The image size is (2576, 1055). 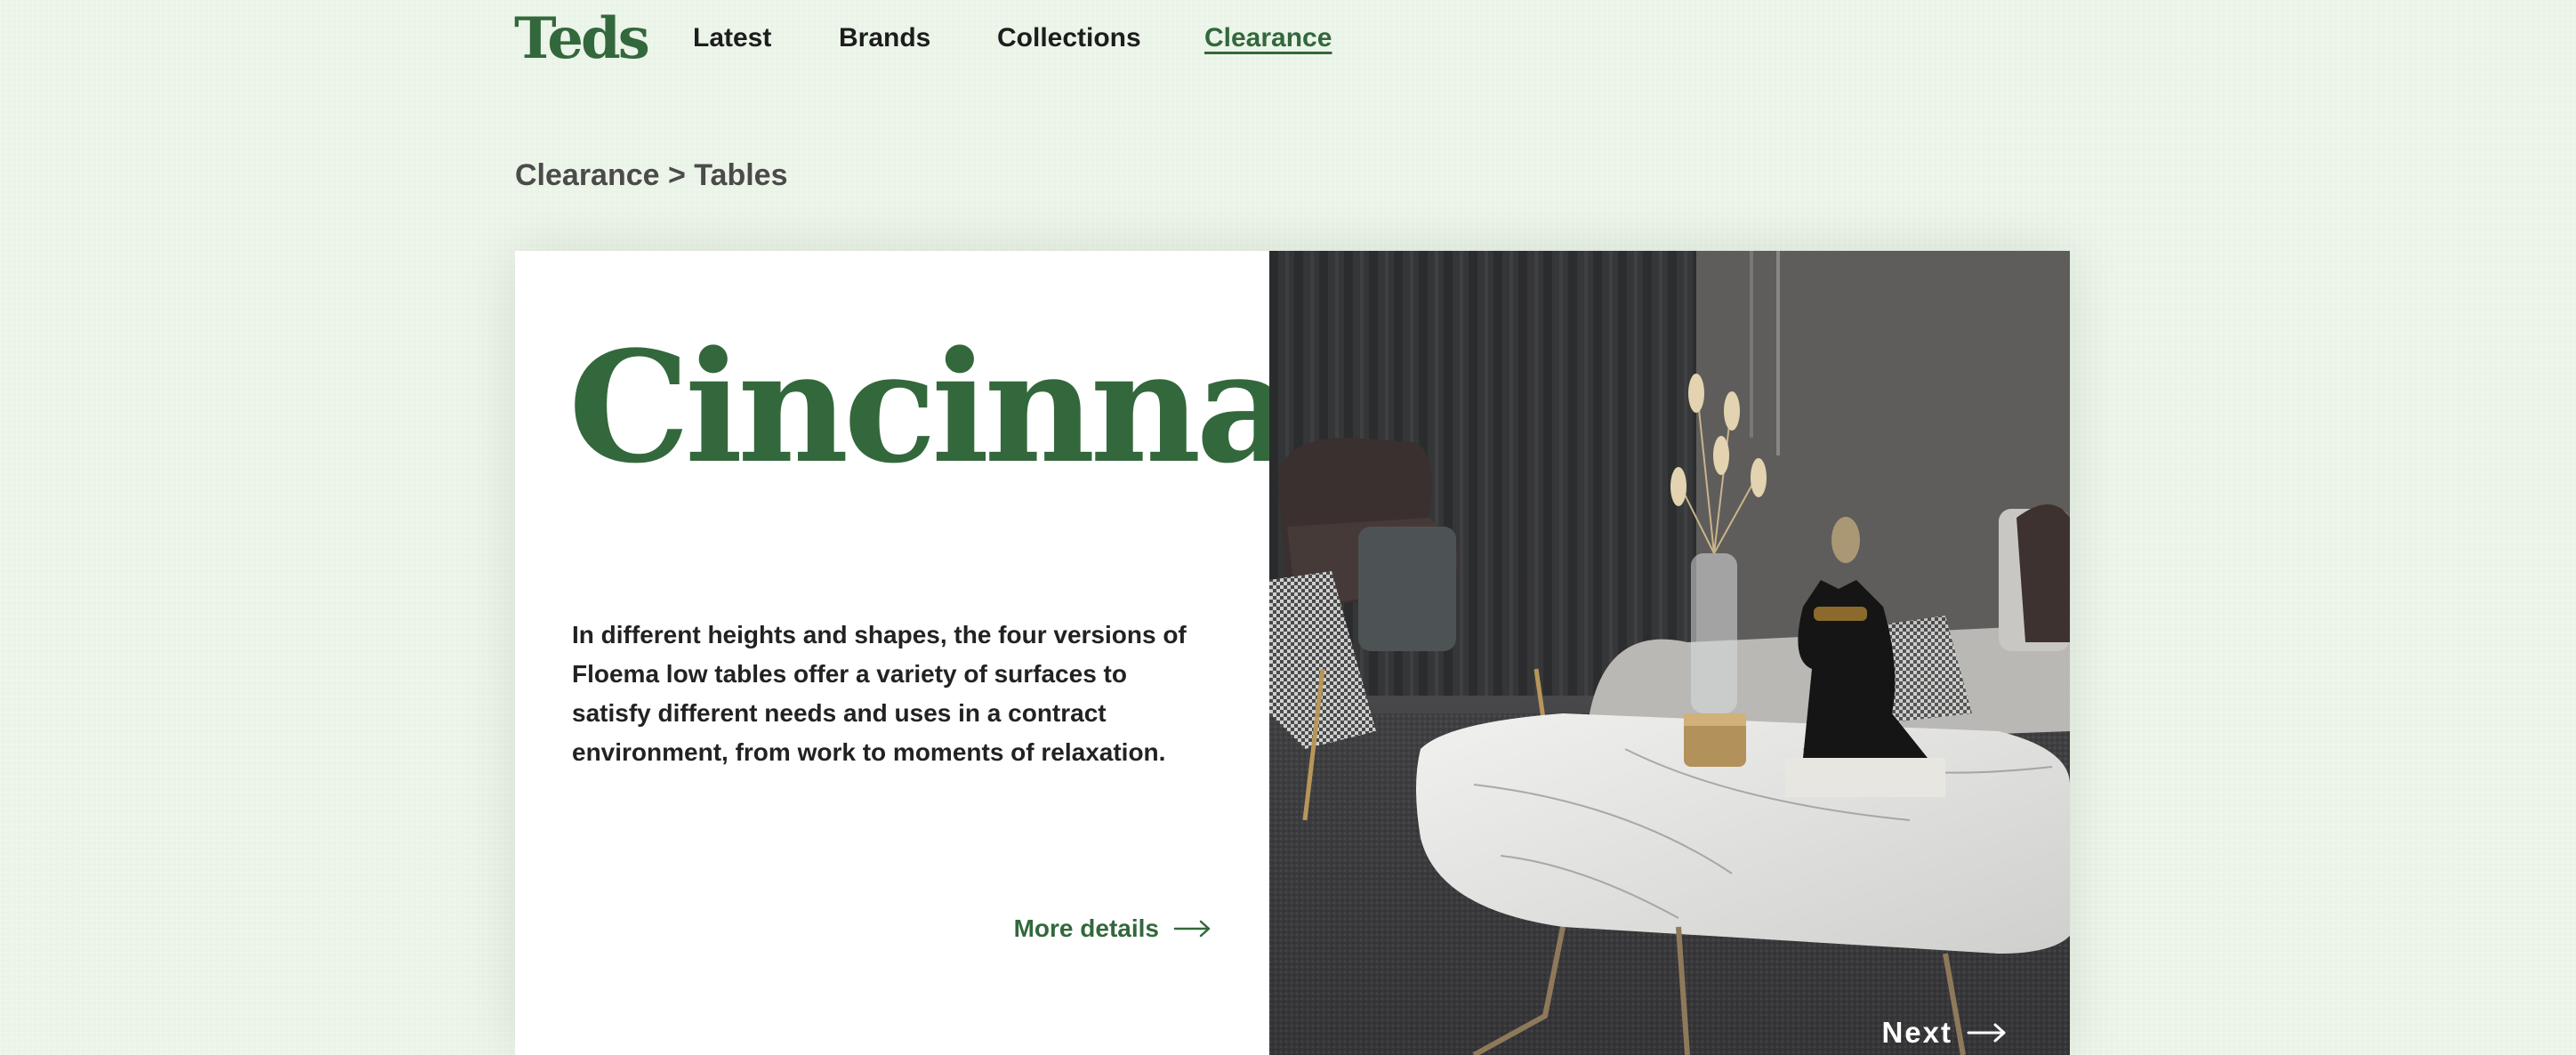 What do you see at coordinates (651, 175) in the screenshot?
I see `breadcrumb: Clearance > Tables` at bounding box center [651, 175].